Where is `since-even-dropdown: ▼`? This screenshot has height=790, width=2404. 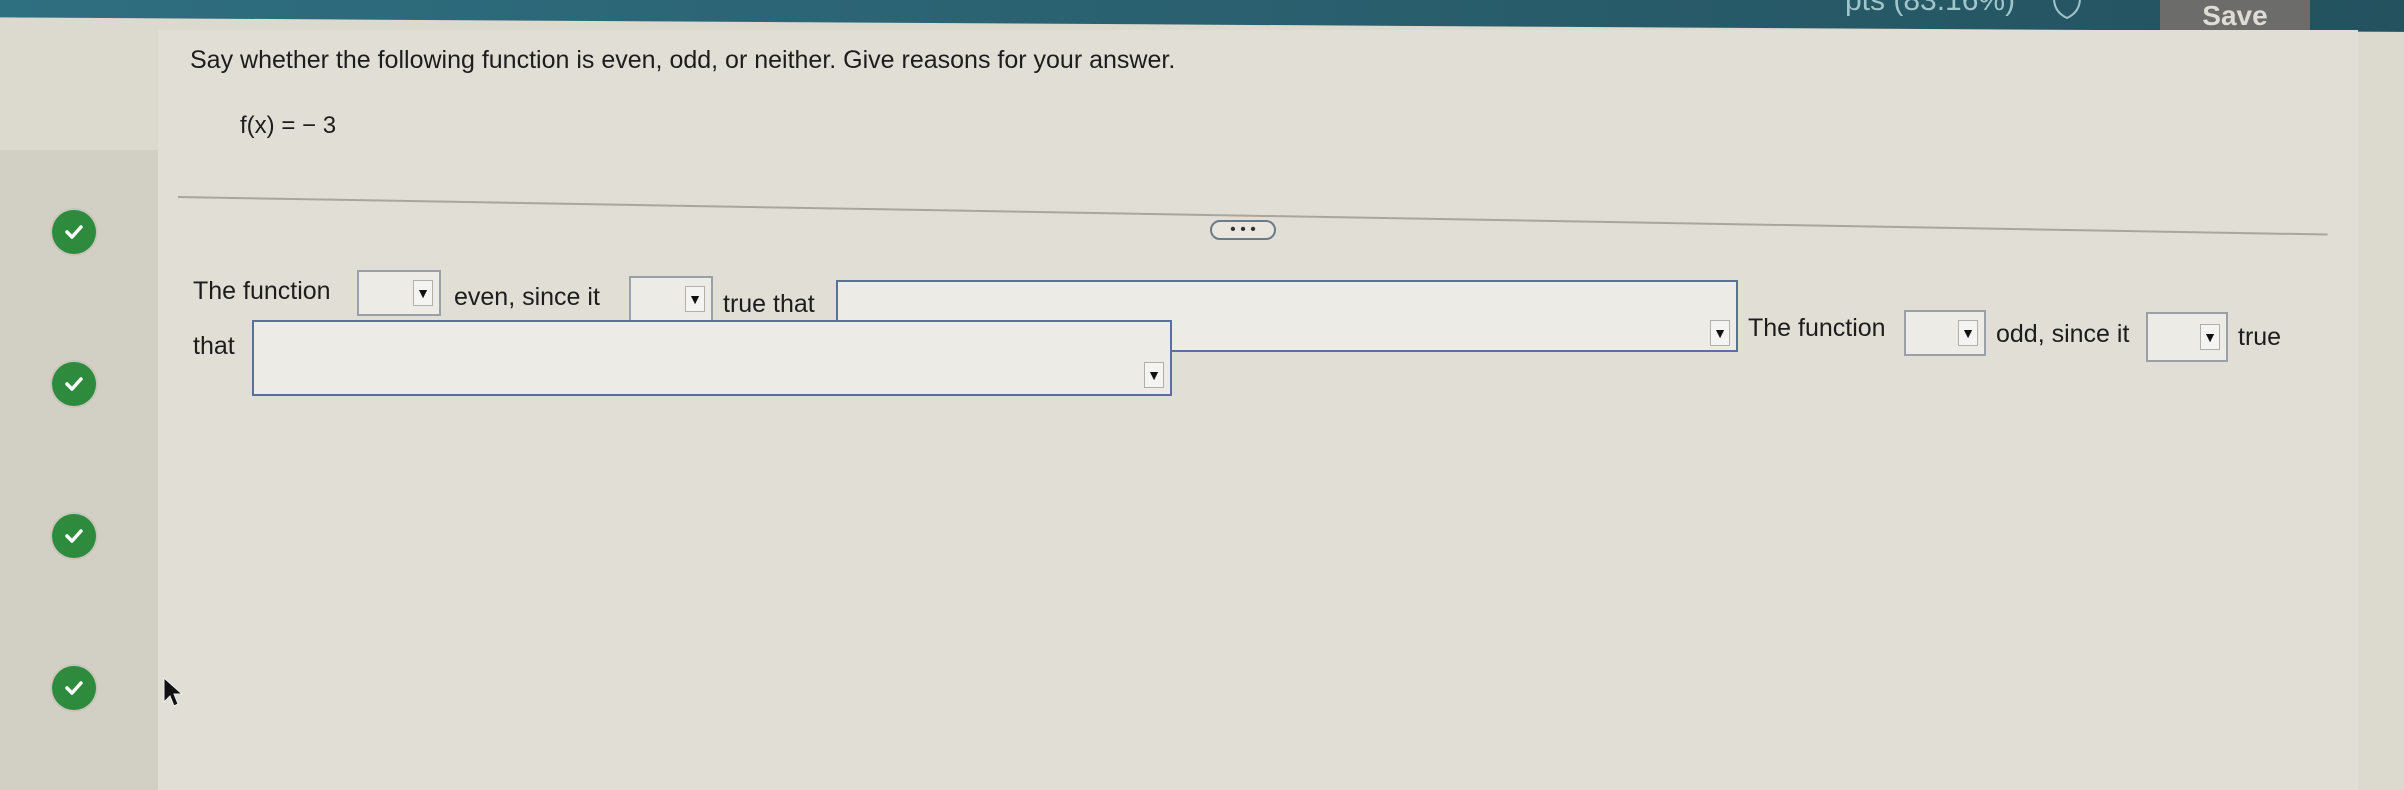 since-even-dropdown: ▼ is located at coordinates (671, 299).